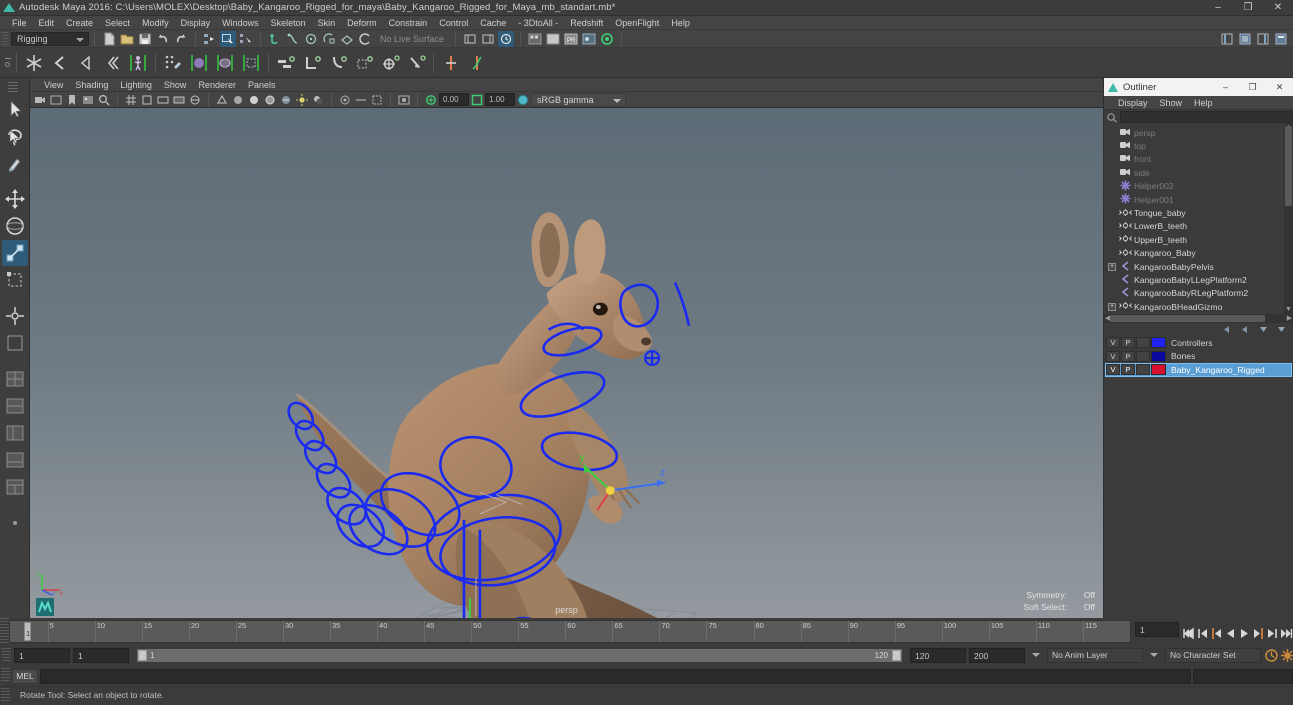  What do you see at coordinates (680, 23) in the screenshot?
I see `menu-help: Help` at bounding box center [680, 23].